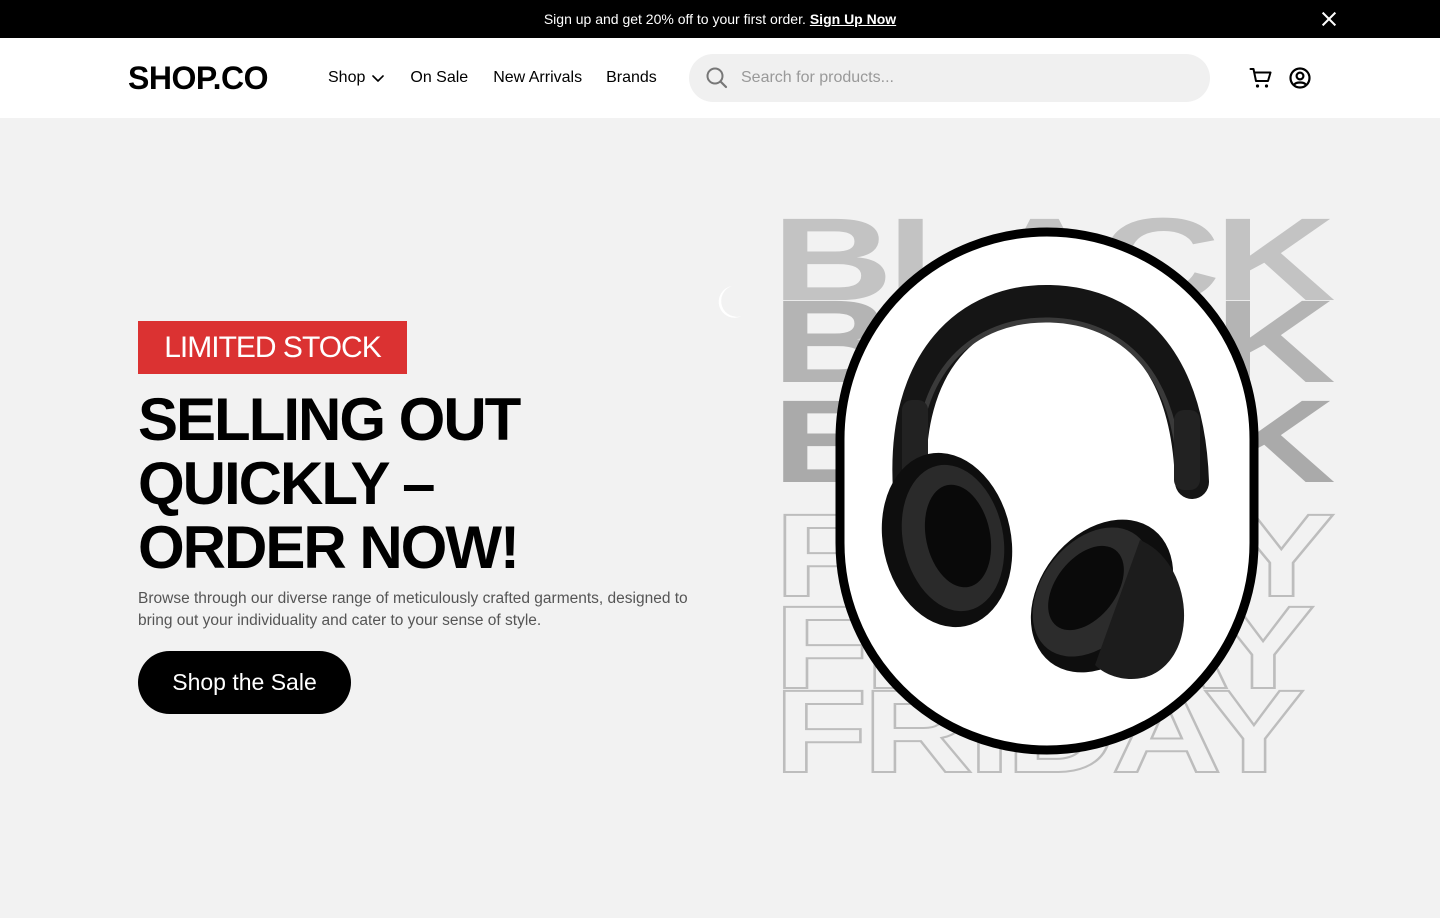 This screenshot has width=1440, height=918. I want to click on logo: SHOP.CO, so click(198, 78).